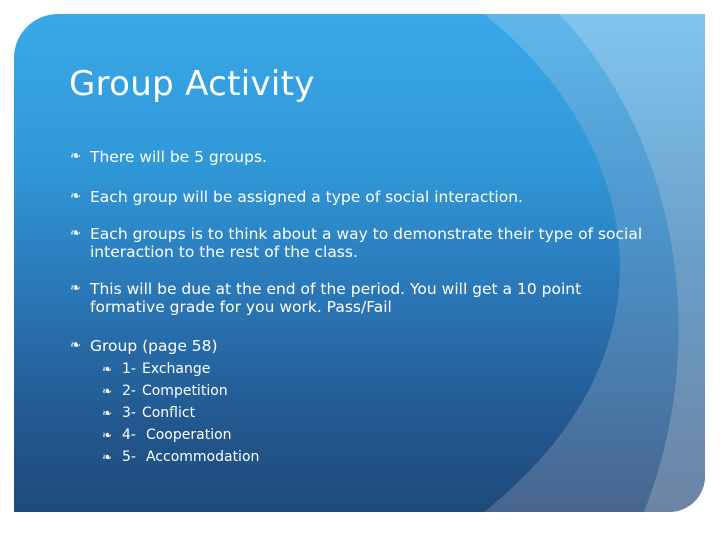 The height and width of the screenshot is (540, 720). What do you see at coordinates (178, 157) in the screenshot?
I see `bullet-text: There will be 5 groups.` at bounding box center [178, 157].